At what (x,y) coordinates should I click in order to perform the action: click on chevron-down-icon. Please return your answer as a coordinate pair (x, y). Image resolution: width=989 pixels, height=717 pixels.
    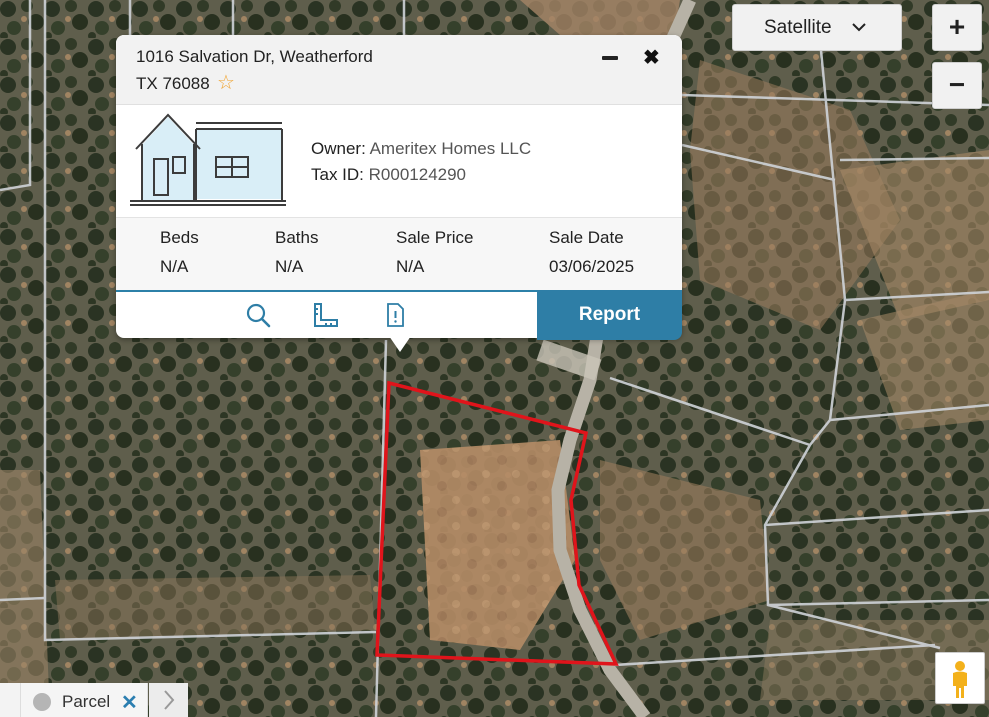
    Looking at the image, I should click on (859, 27).